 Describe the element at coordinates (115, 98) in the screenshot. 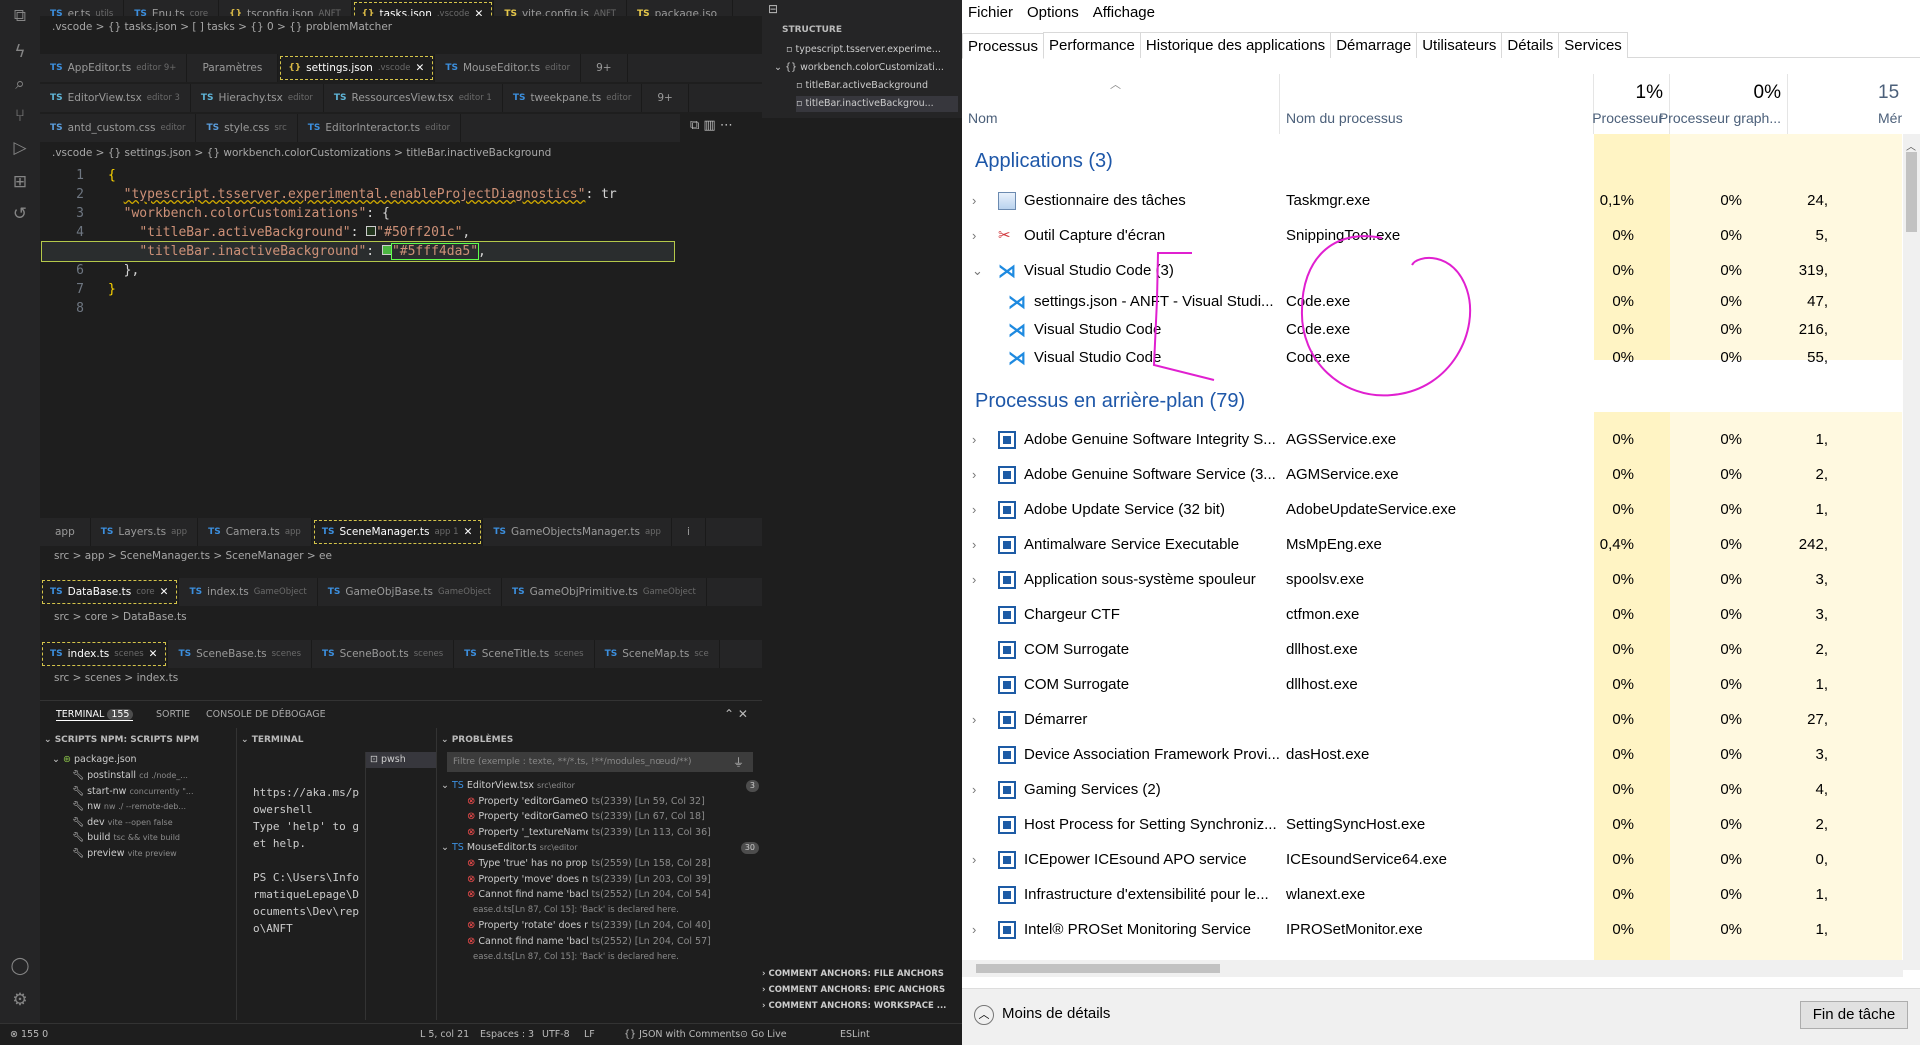

I see `editor-tab: TS EditorView.tsx editor 3` at that location.